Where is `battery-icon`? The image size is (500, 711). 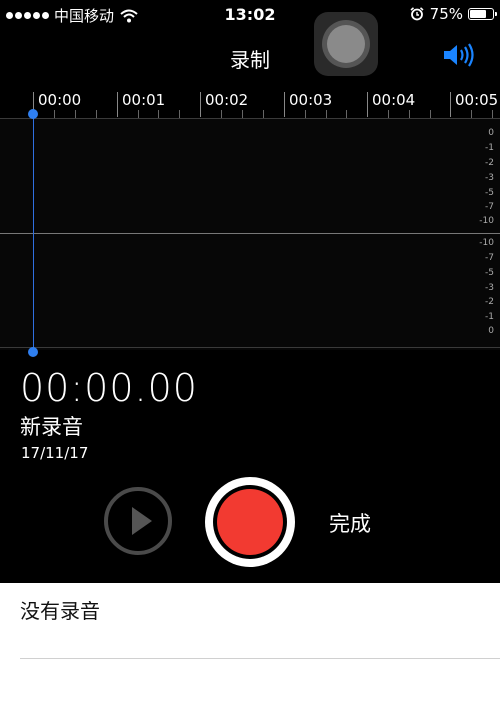 battery-icon is located at coordinates (482, 14).